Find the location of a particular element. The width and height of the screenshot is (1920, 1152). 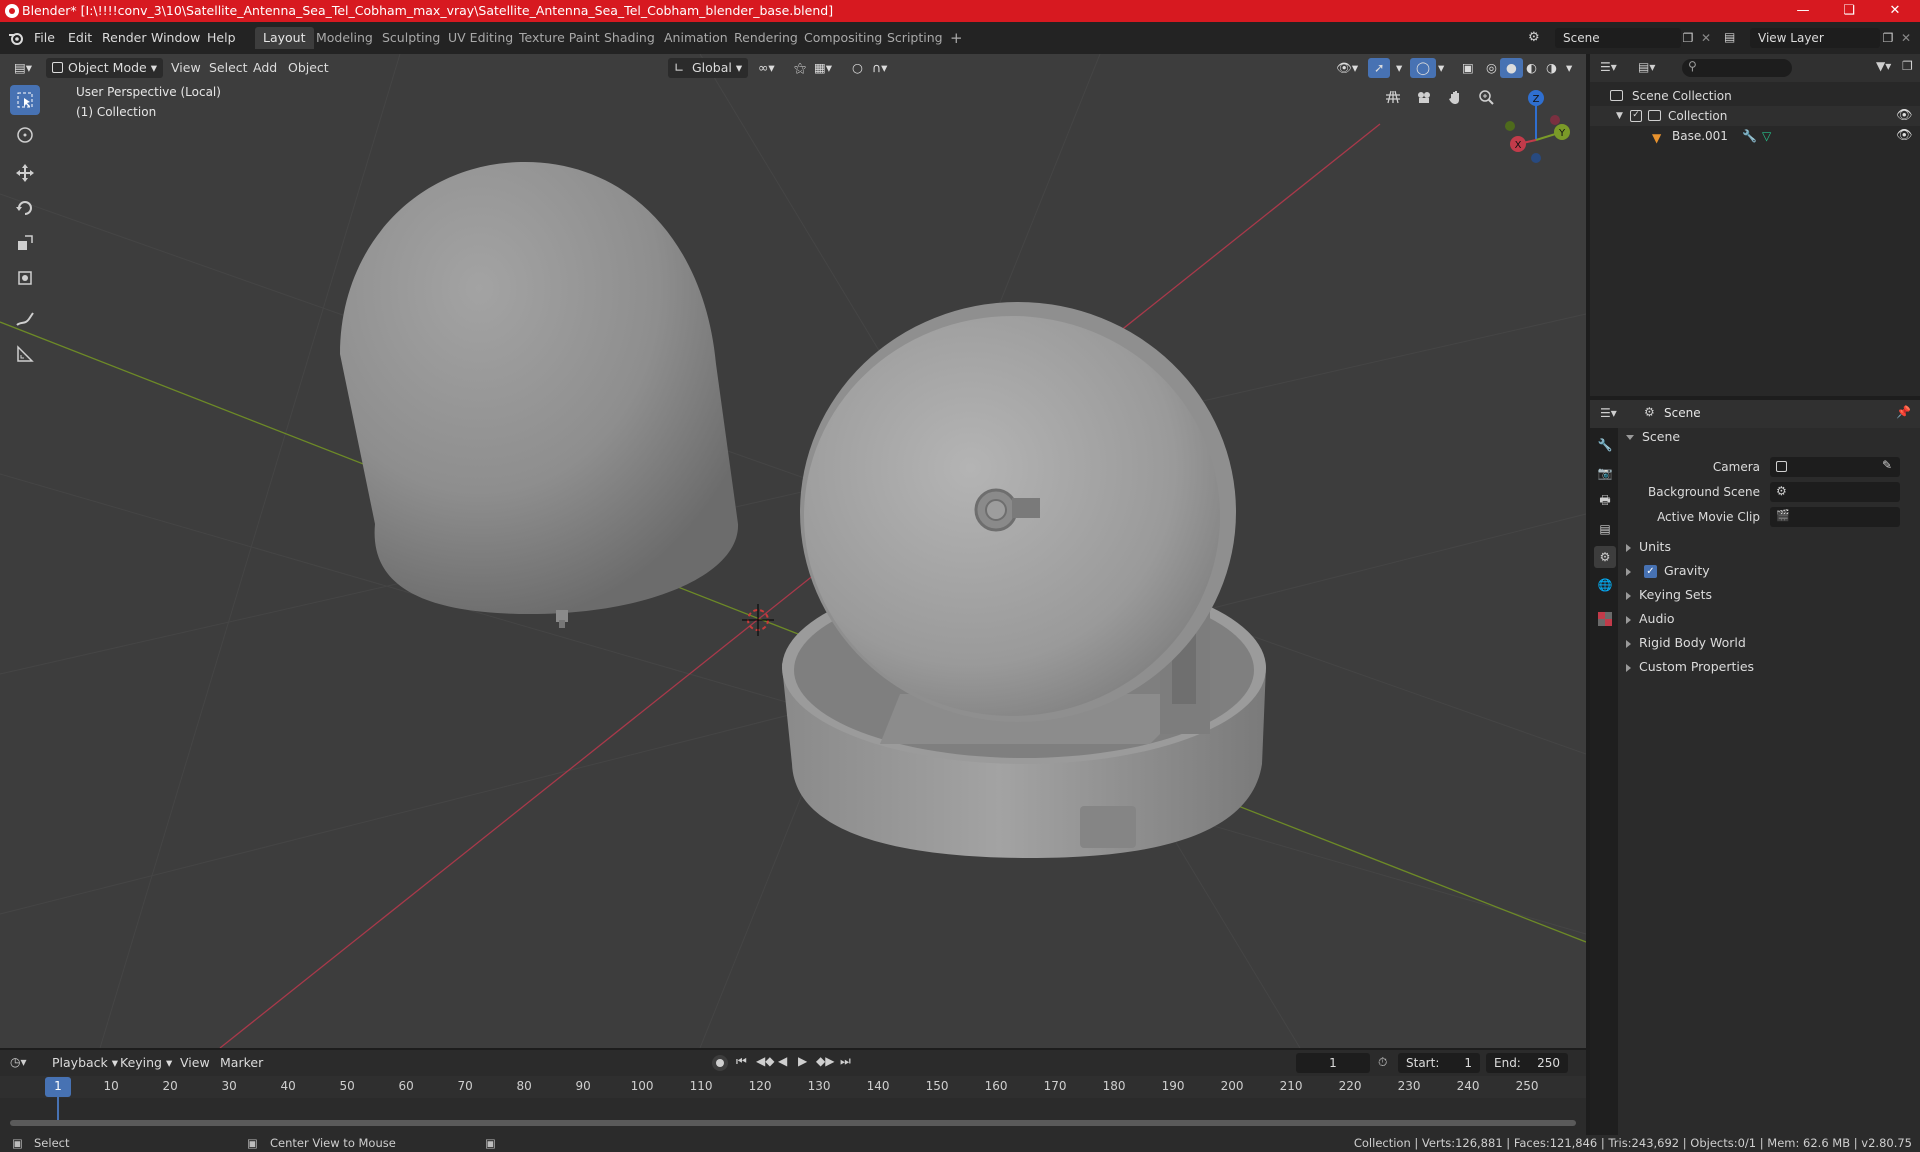

view-layer-browse-icon: ▤ is located at coordinates (1735, 38).